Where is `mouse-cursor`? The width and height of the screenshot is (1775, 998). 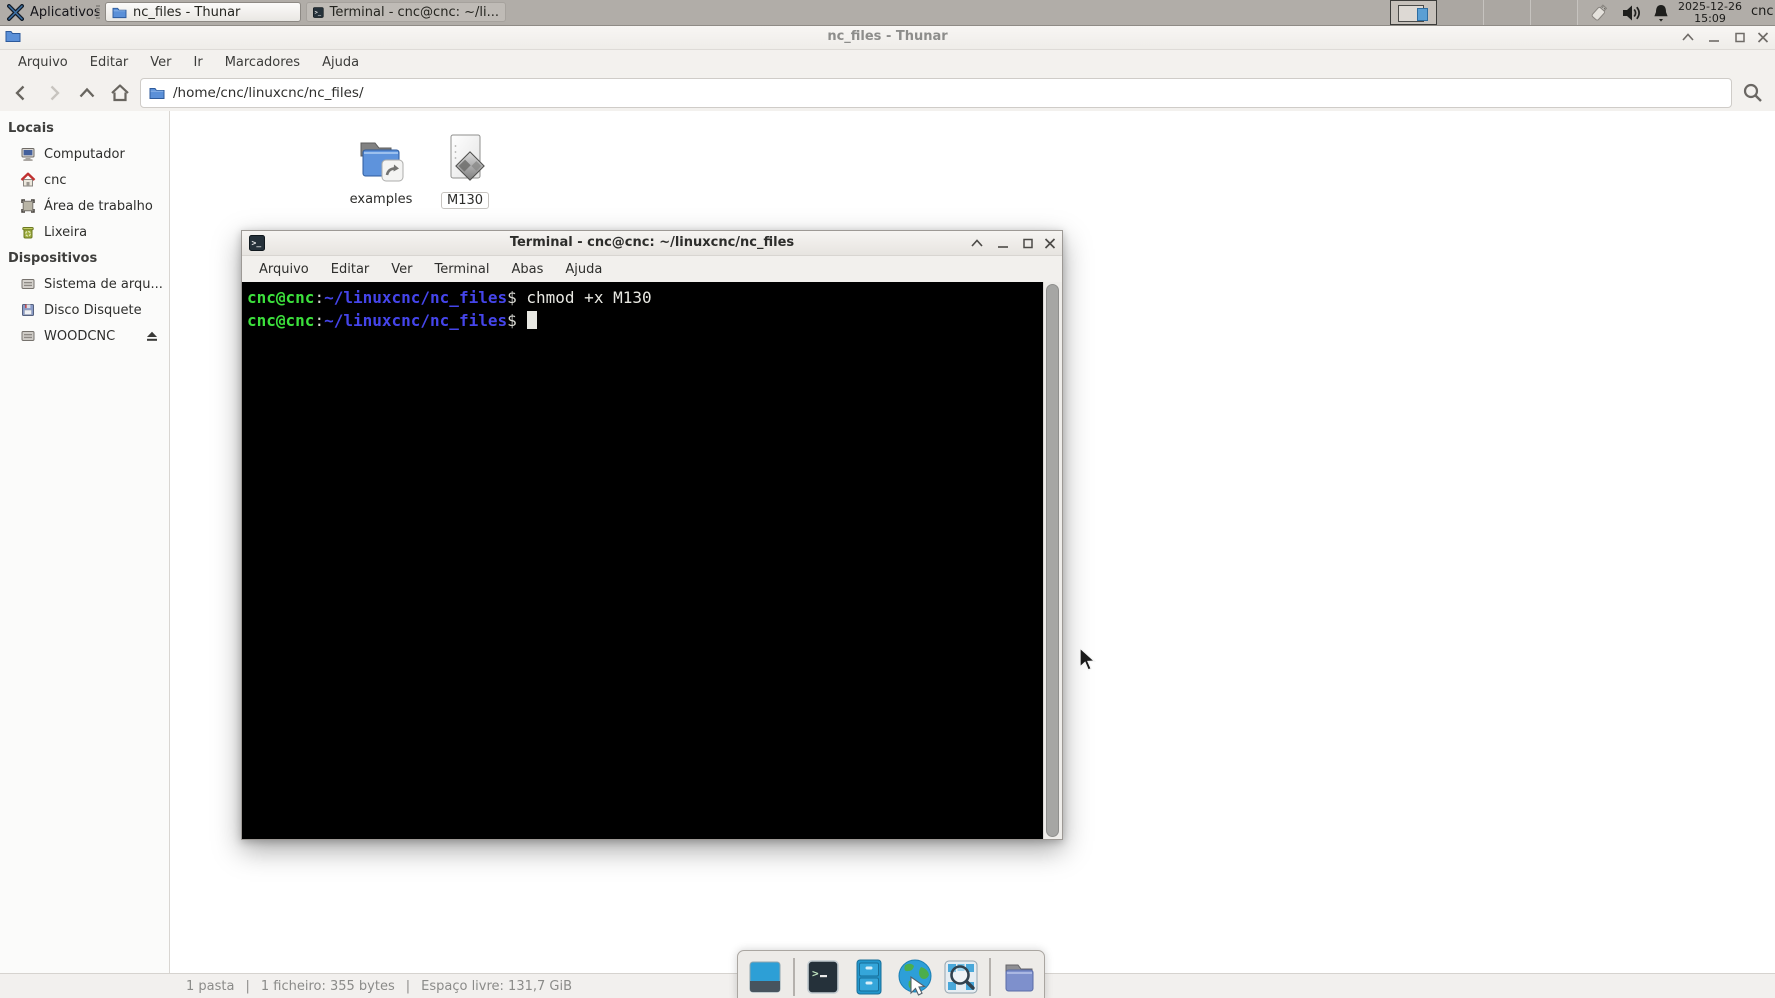 mouse-cursor is located at coordinates (1088, 658).